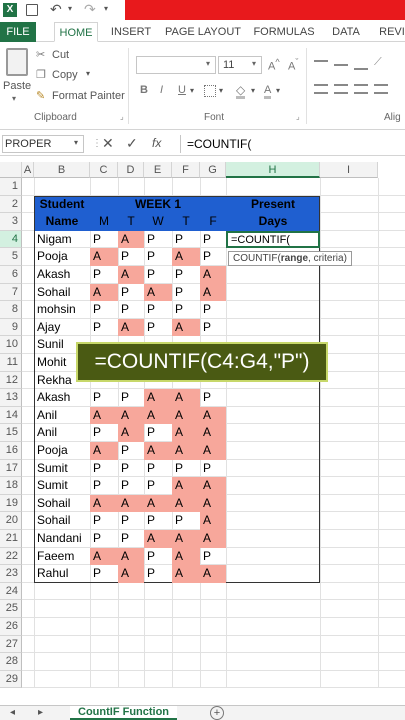 Image resolution: width=405 pixels, height=720 pixels. What do you see at coordinates (390, 32) in the screenshot?
I see `tab-review: REVI` at bounding box center [390, 32].